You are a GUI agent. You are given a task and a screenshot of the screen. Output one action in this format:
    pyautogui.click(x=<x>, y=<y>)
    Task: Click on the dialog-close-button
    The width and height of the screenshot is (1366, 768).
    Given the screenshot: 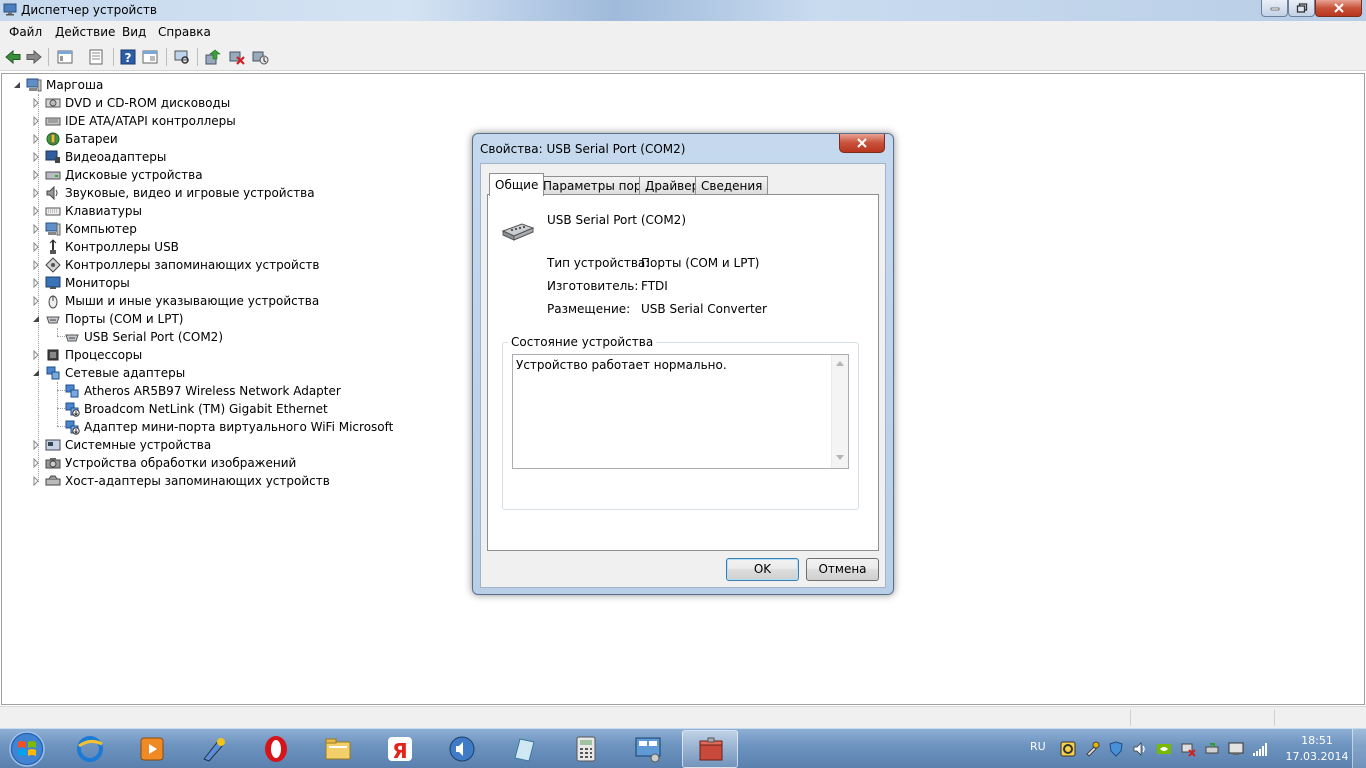 What is the action you would take?
    pyautogui.click(x=862, y=143)
    